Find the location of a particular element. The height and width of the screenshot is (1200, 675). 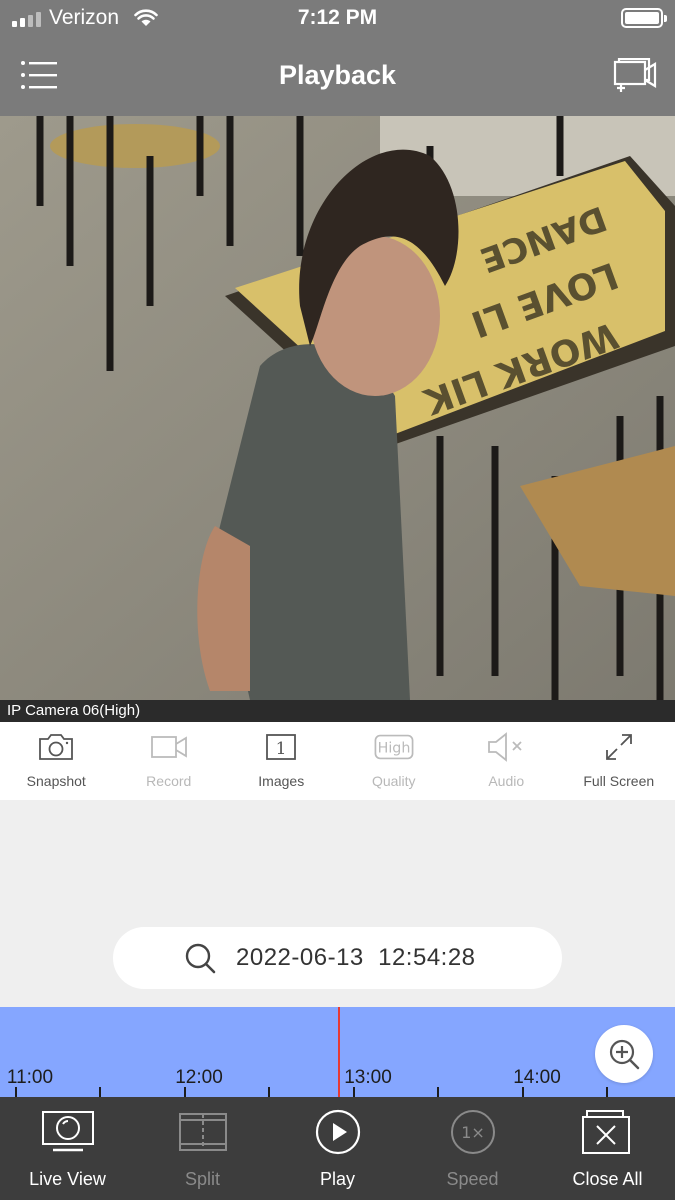

quality-badge: High is located at coordinates (393, 749).